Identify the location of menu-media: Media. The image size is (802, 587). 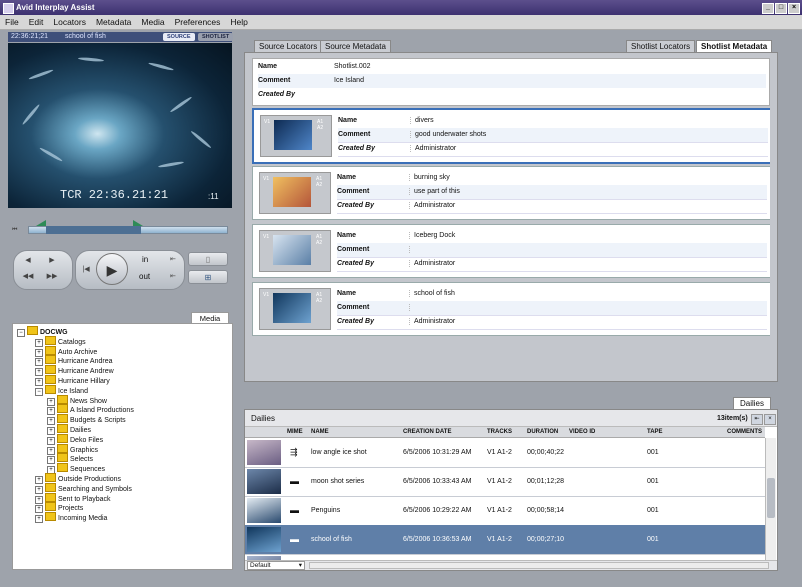
(152, 22).